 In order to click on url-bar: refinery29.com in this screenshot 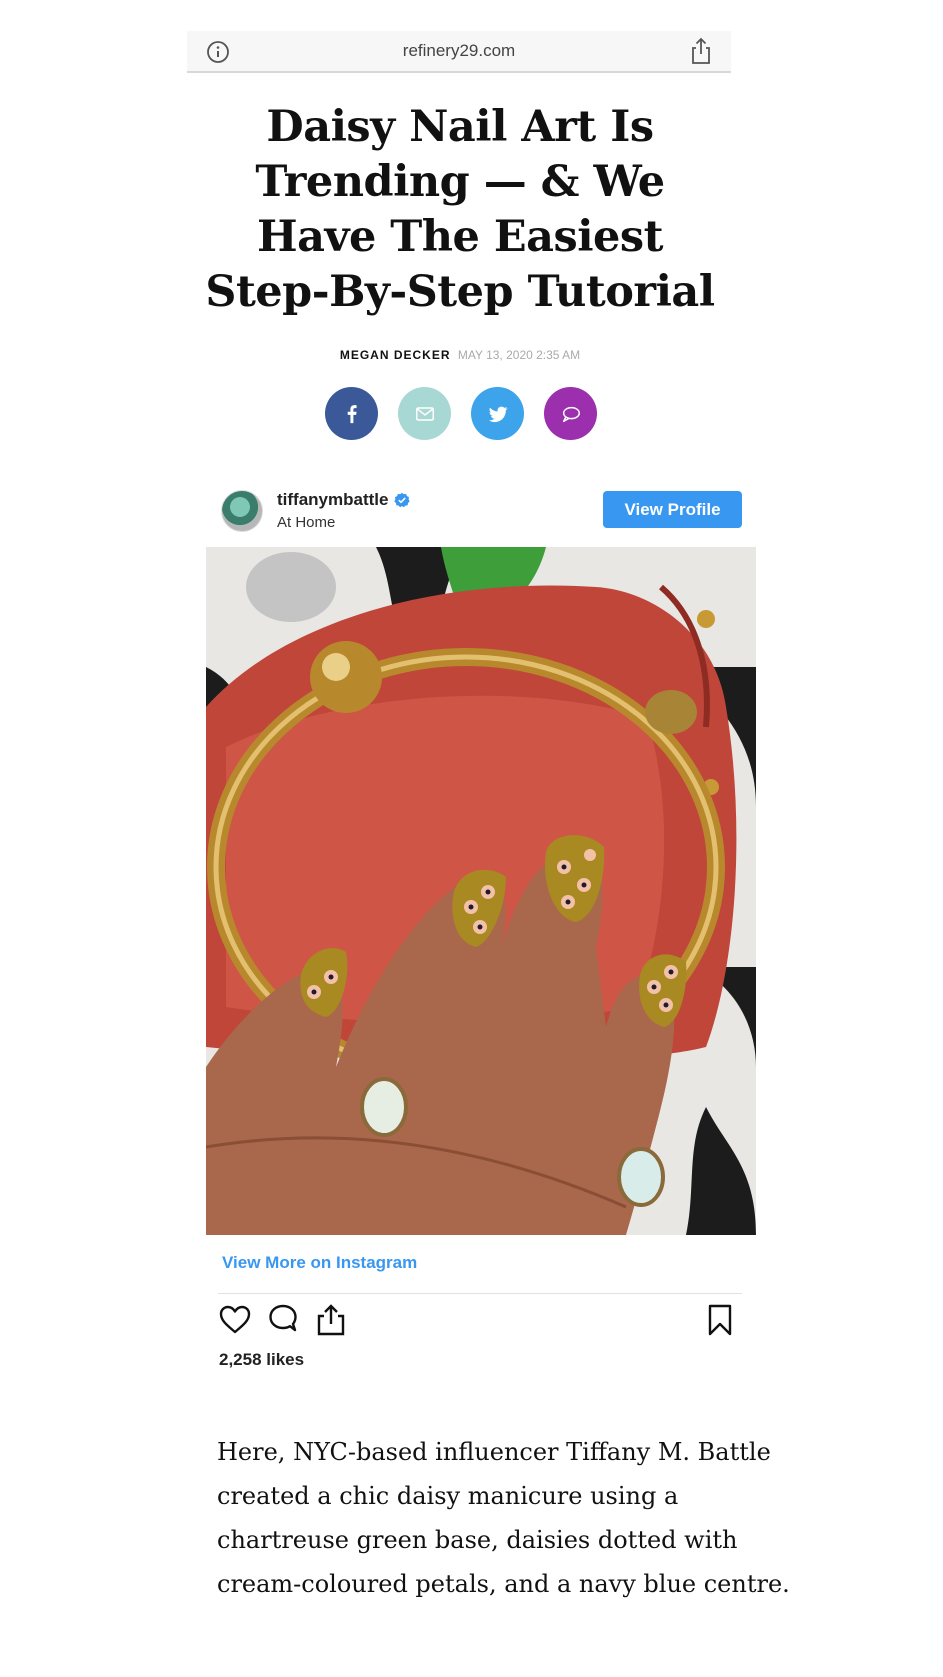, I will do `click(459, 52)`.